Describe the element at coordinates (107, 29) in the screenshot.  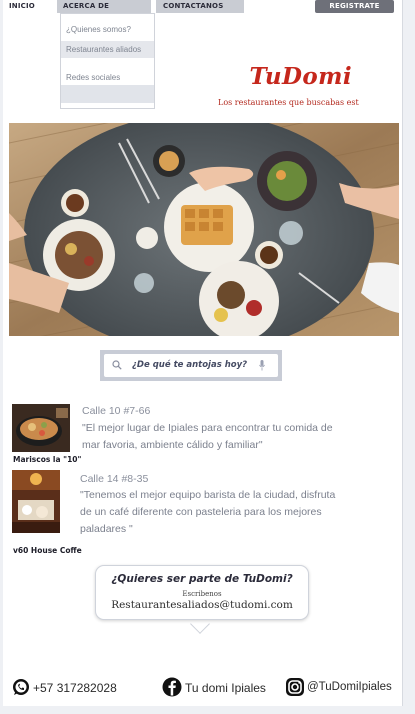
I see `dropdown-item-quienes-somos: ¿Quienes somos?` at that location.